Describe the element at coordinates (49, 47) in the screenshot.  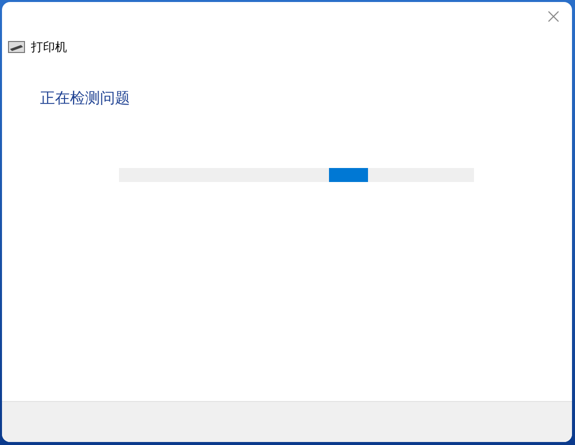
I see `window-title: 打印机` at that location.